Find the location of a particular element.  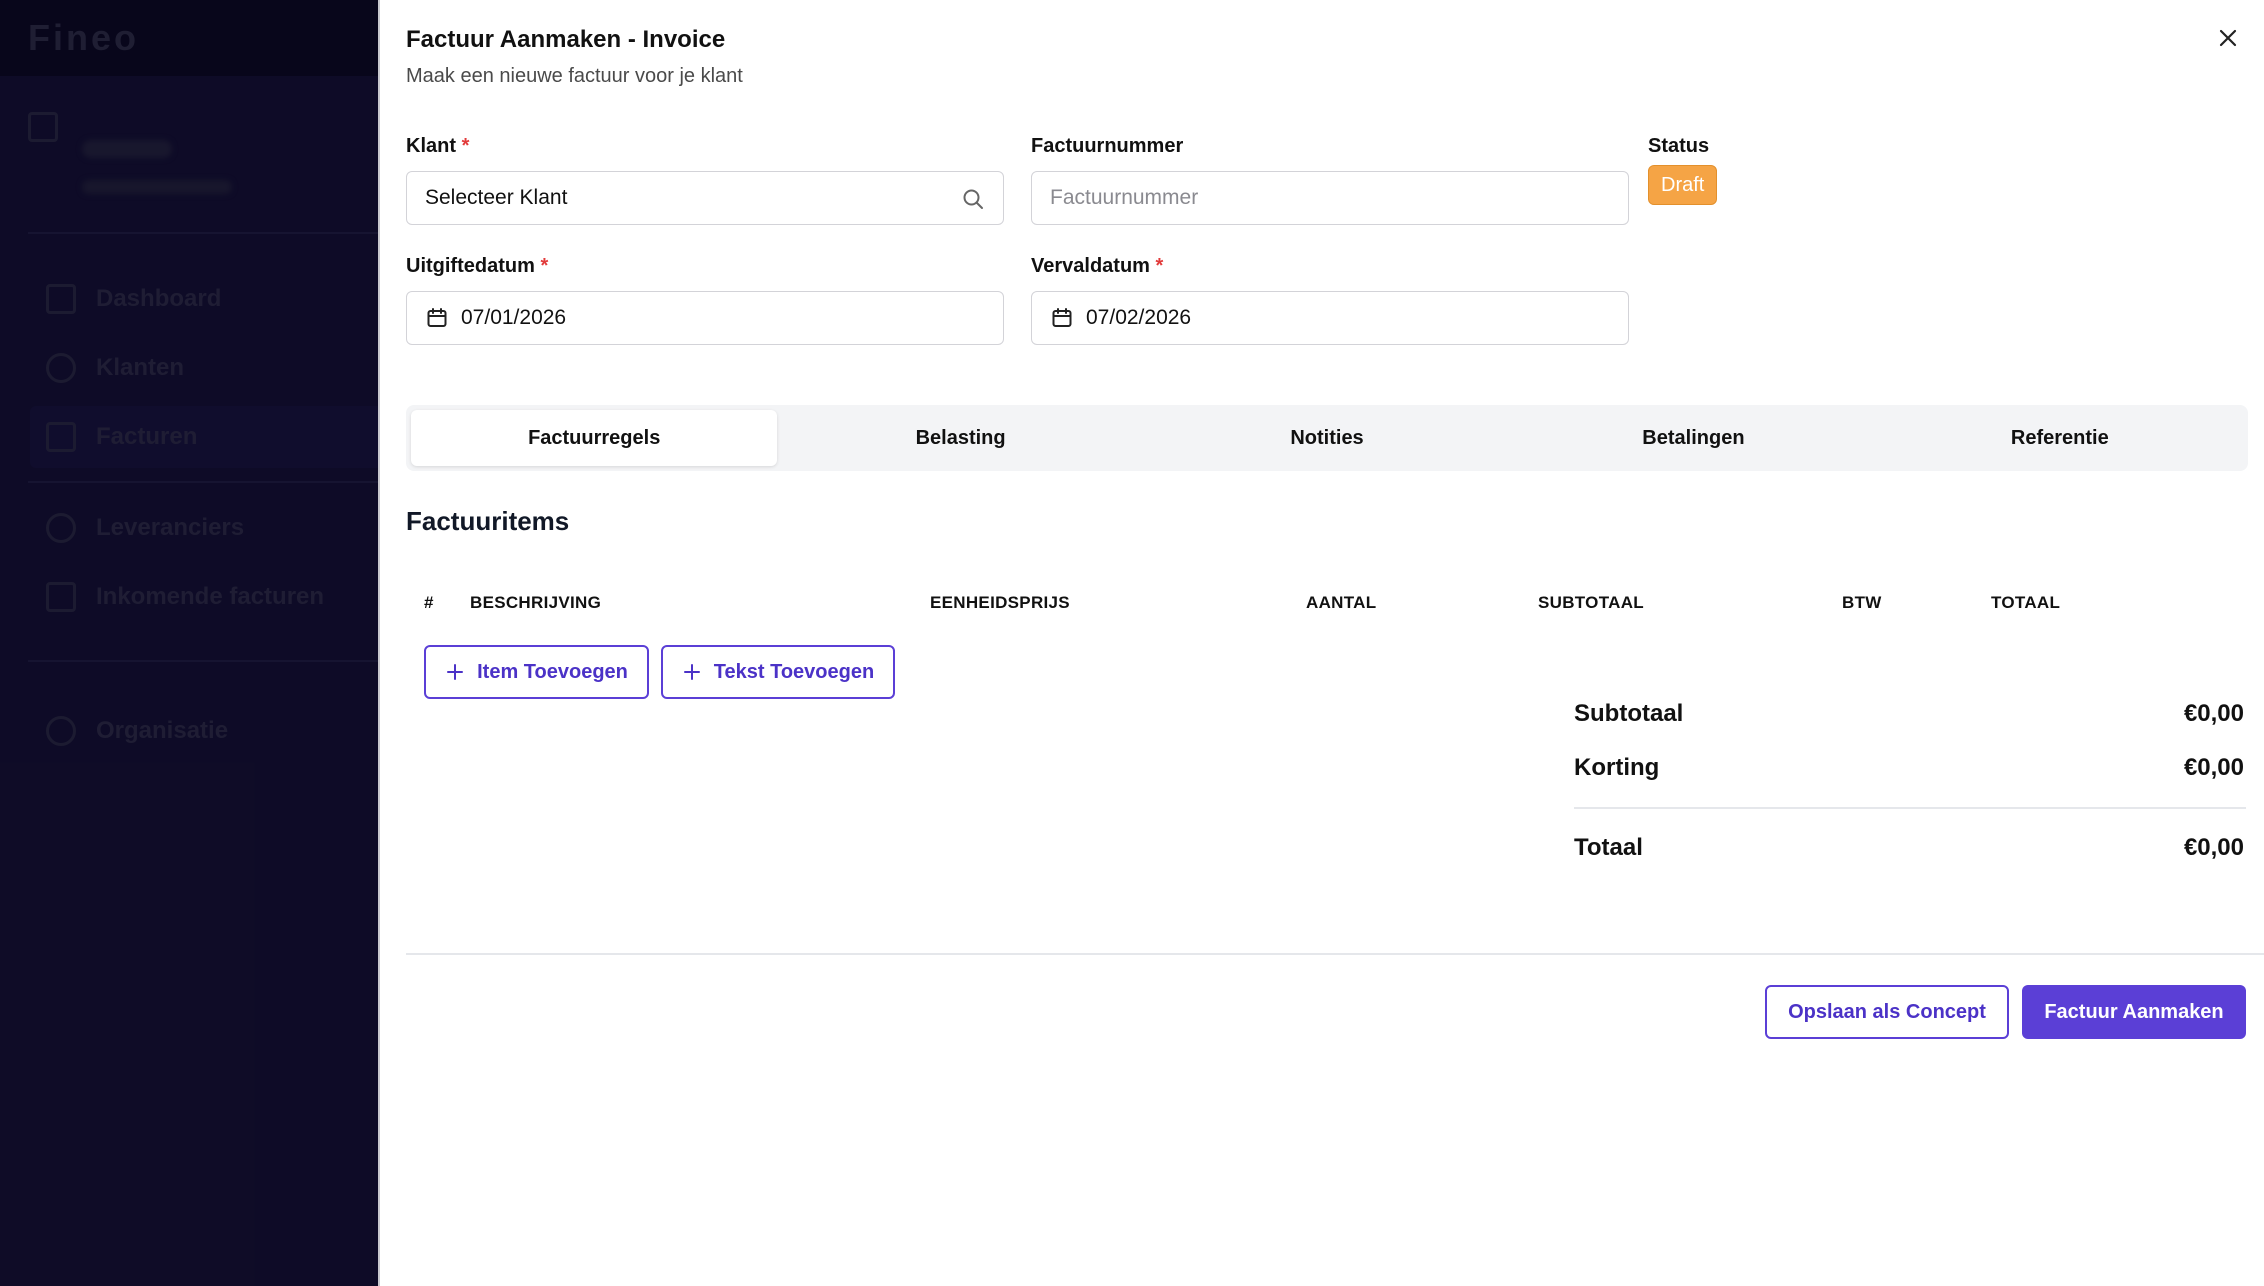

sidebar-item-klanten: Klanten is located at coordinates (205, 368).